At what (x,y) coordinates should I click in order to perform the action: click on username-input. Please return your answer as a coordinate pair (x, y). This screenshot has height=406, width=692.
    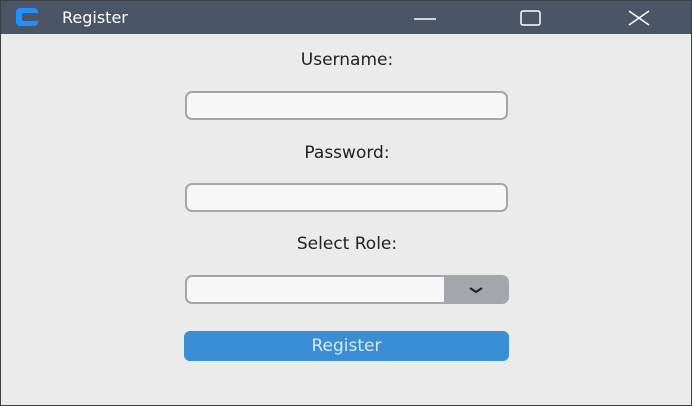
    Looking at the image, I should click on (346, 105).